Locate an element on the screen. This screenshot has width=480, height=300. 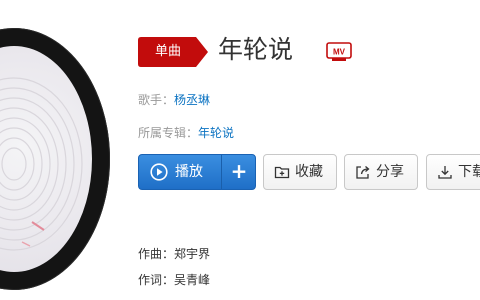
singer-line: 歌手：杨丞琳 is located at coordinates (174, 100).